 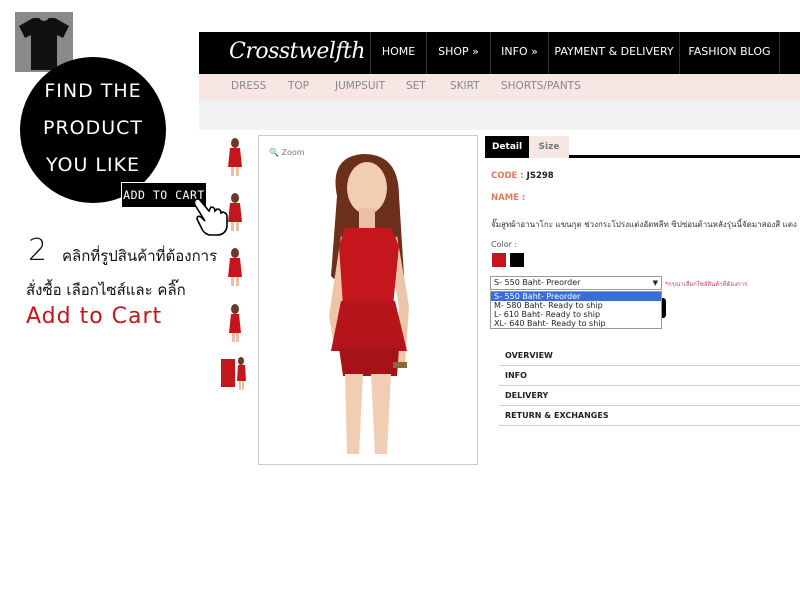 I want to click on size-select-value: S- 550 Baht- Preorder, so click(x=537, y=282).